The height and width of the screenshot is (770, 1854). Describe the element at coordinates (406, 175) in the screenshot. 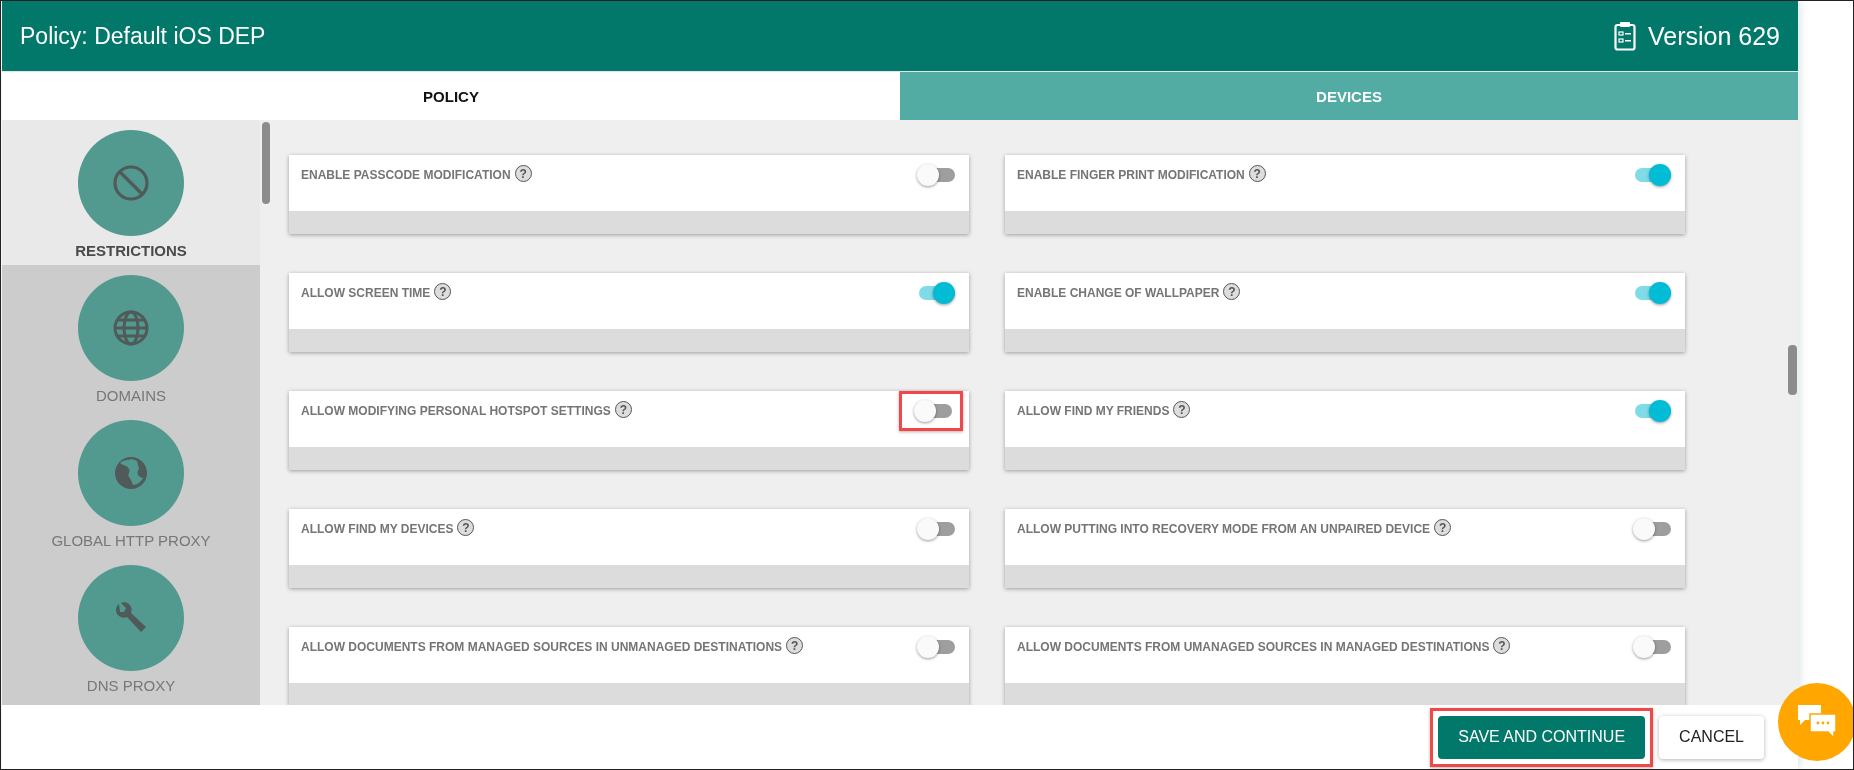

I see `setting-label: ENABLE PASSCODE MODIFICATION` at that location.